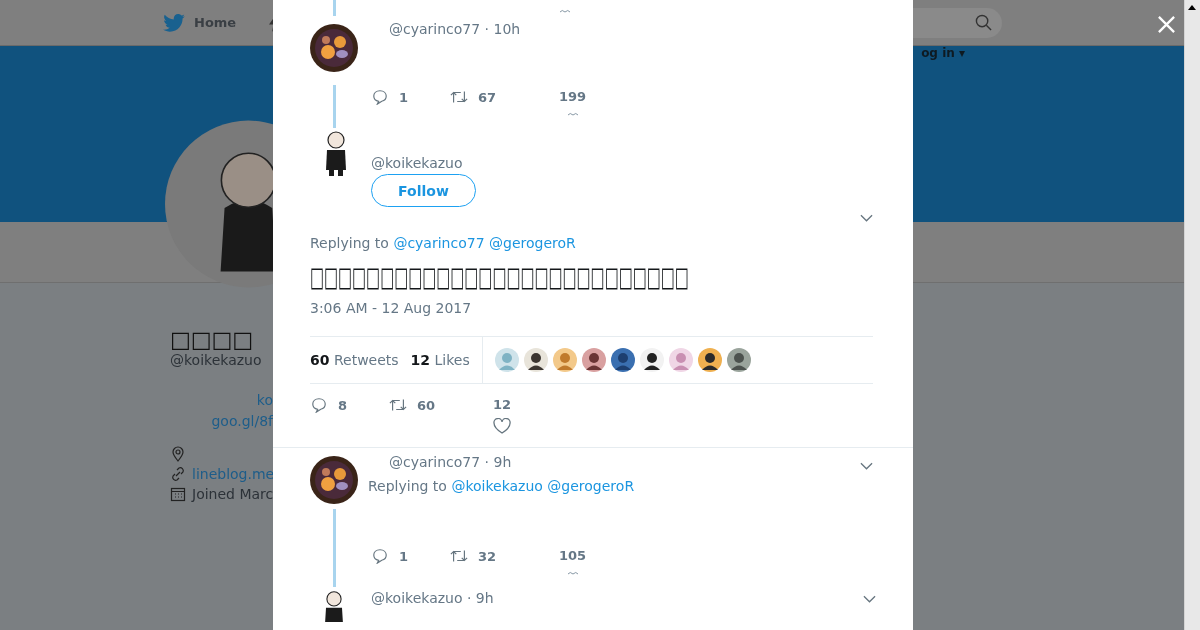  I want to click on tweet-handle: @cyarinco77 · 10h, so click(455, 29).